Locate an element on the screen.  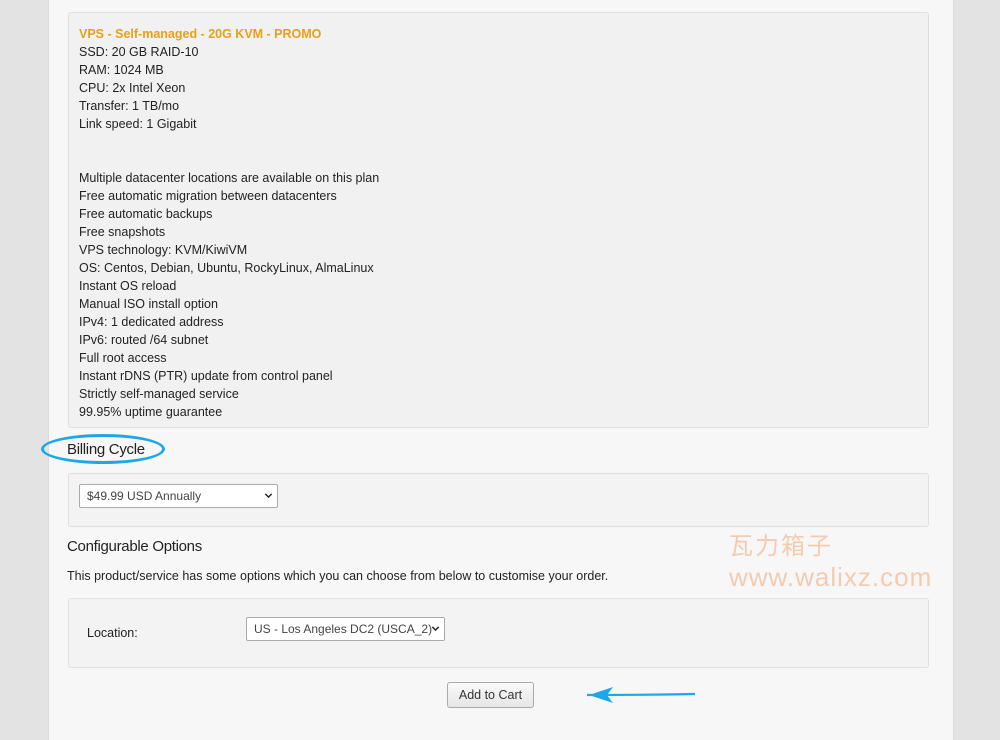
feature-item: Free snapshots is located at coordinates (122, 232).